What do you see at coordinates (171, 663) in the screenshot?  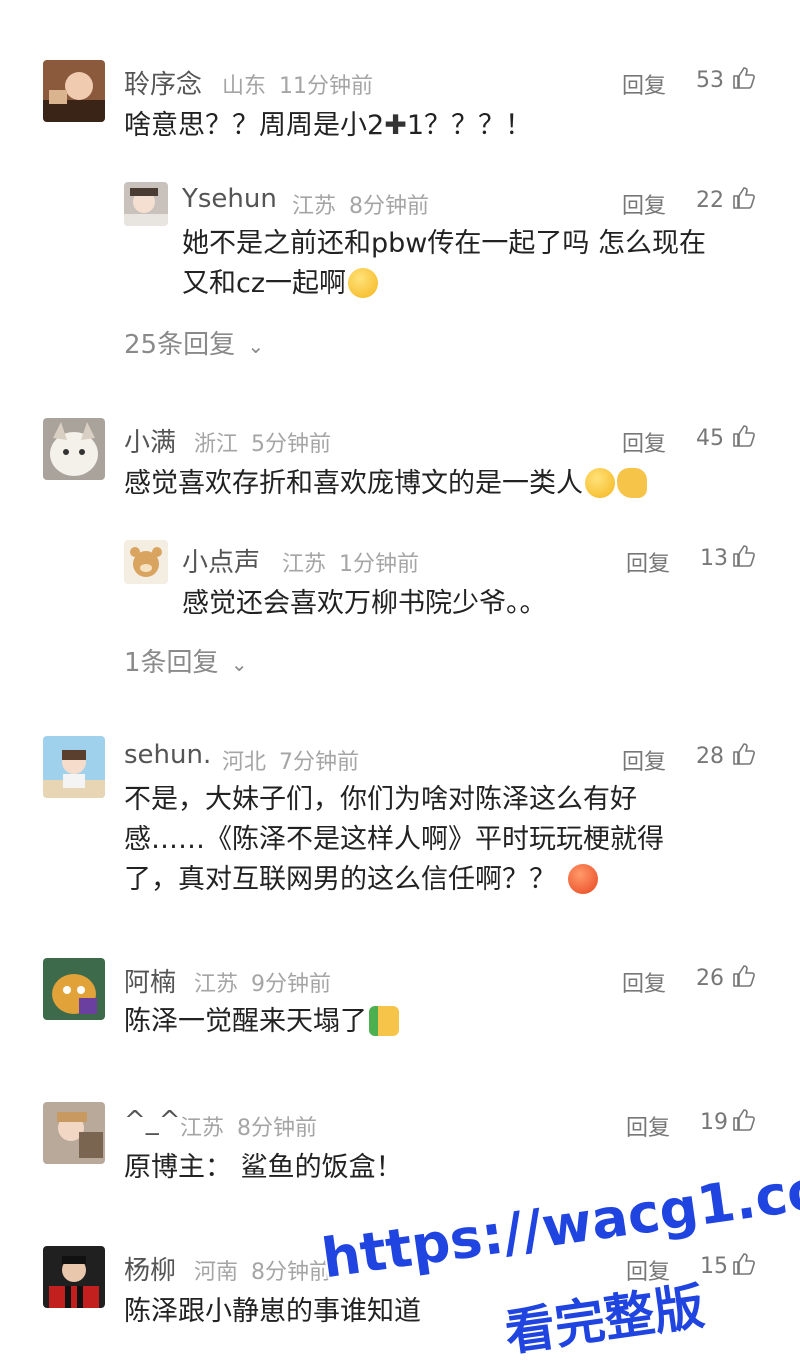 I see `more-replies-label: 1条回复` at bounding box center [171, 663].